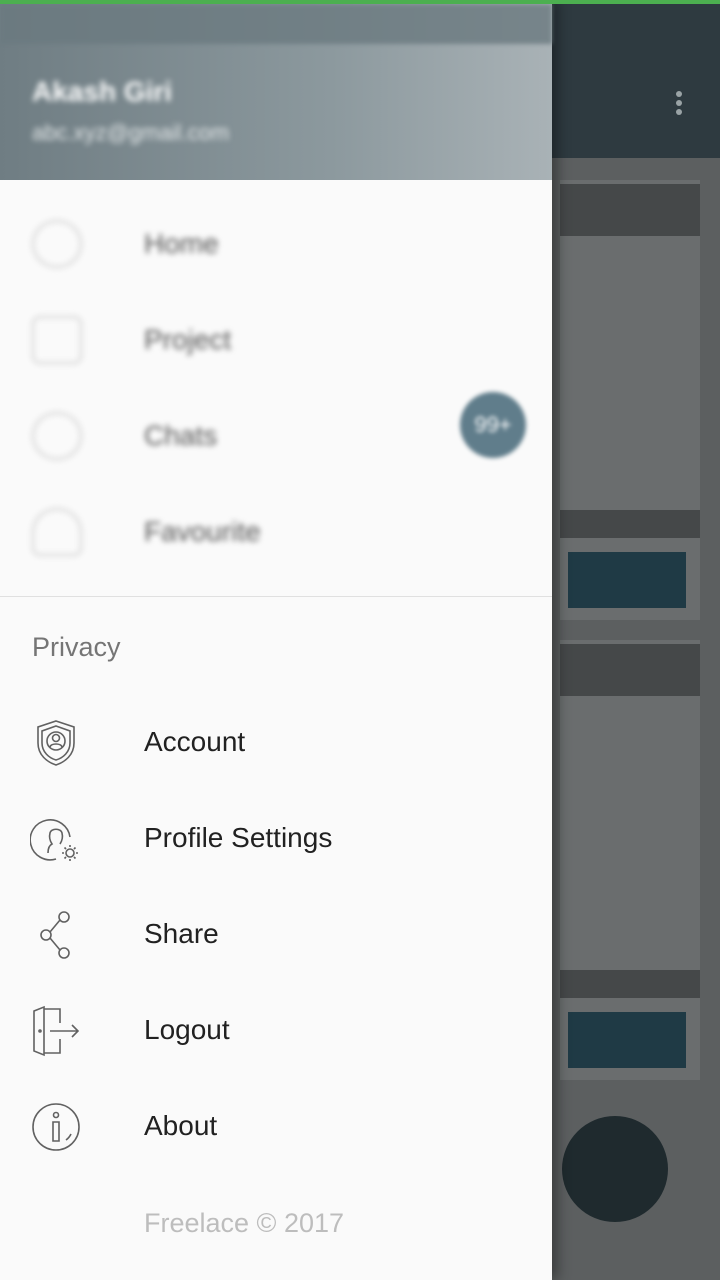 This screenshot has width=720, height=1280. I want to click on overflow-menu-icon, so click(679, 105).